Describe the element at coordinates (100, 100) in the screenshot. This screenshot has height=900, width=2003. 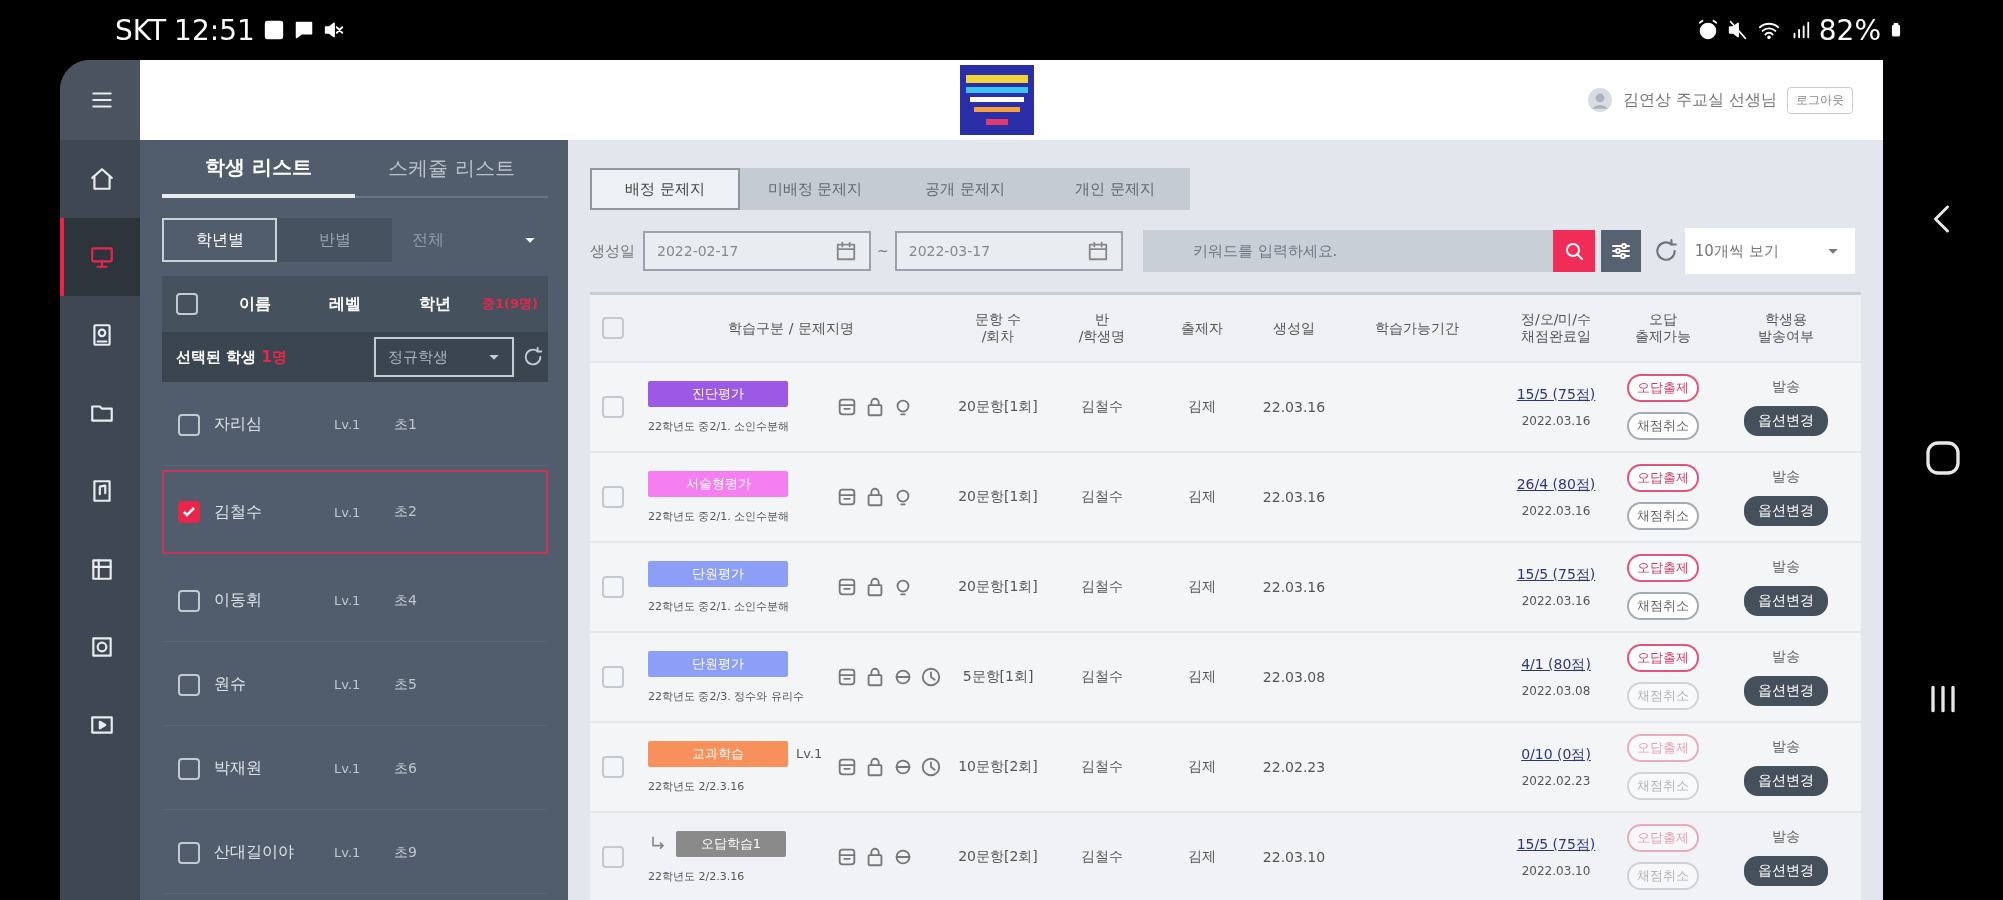
I see `nav-item` at that location.